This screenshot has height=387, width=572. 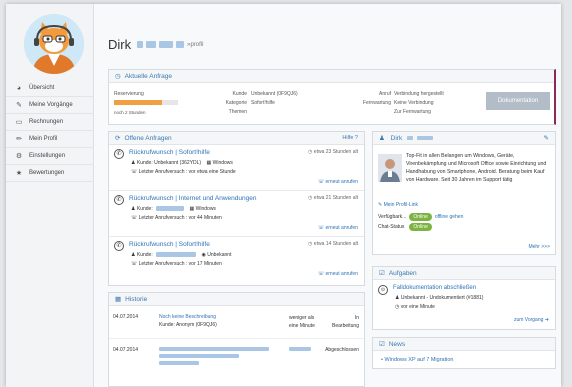 What do you see at coordinates (376, 103) in the screenshot?
I see `remote-label: Fernwartung` at bounding box center [376, 103].